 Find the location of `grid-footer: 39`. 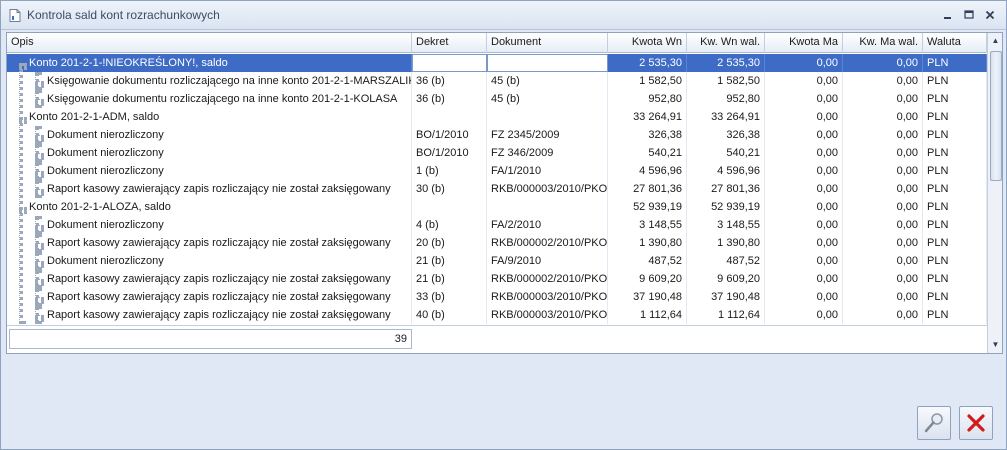

grid-footer: 39 is located at coordinates (497, 339).